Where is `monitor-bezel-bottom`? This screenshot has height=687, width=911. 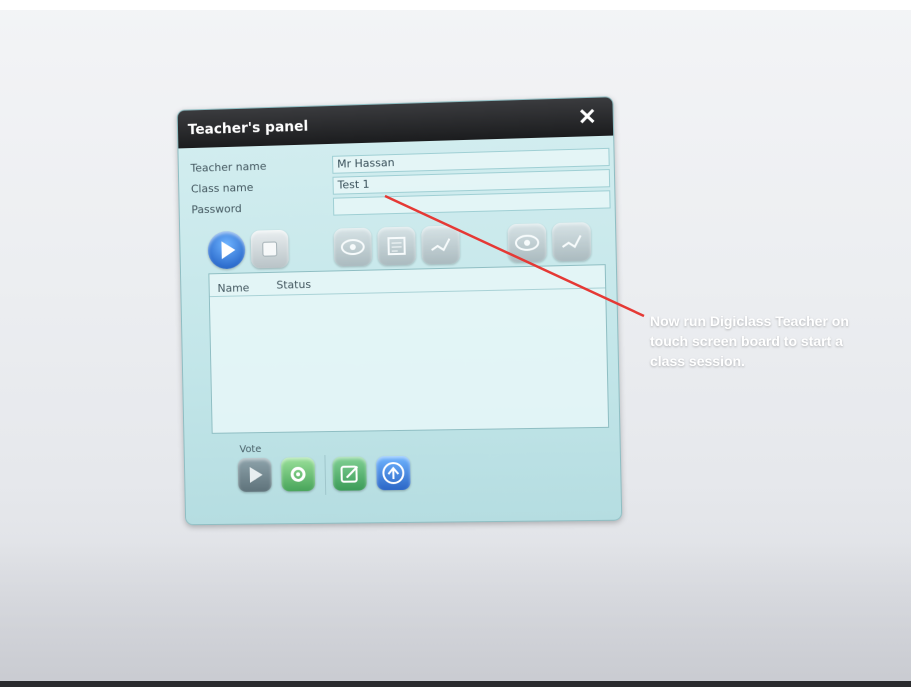 monitor-bezel-bottom is located at coordinates (455, 684).